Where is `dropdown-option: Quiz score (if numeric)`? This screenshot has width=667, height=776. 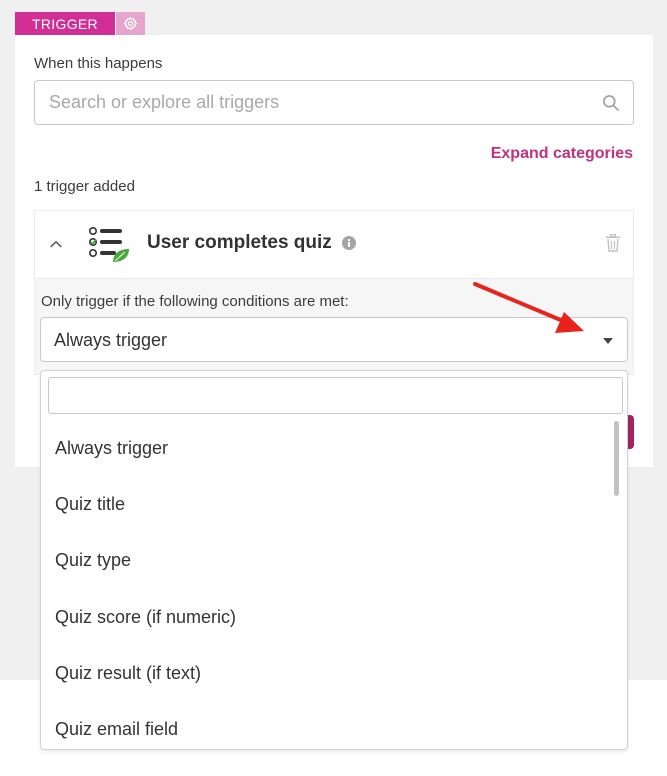 dropdown-option: Quiz score (if numeric) is located at coordinates (145, 617).